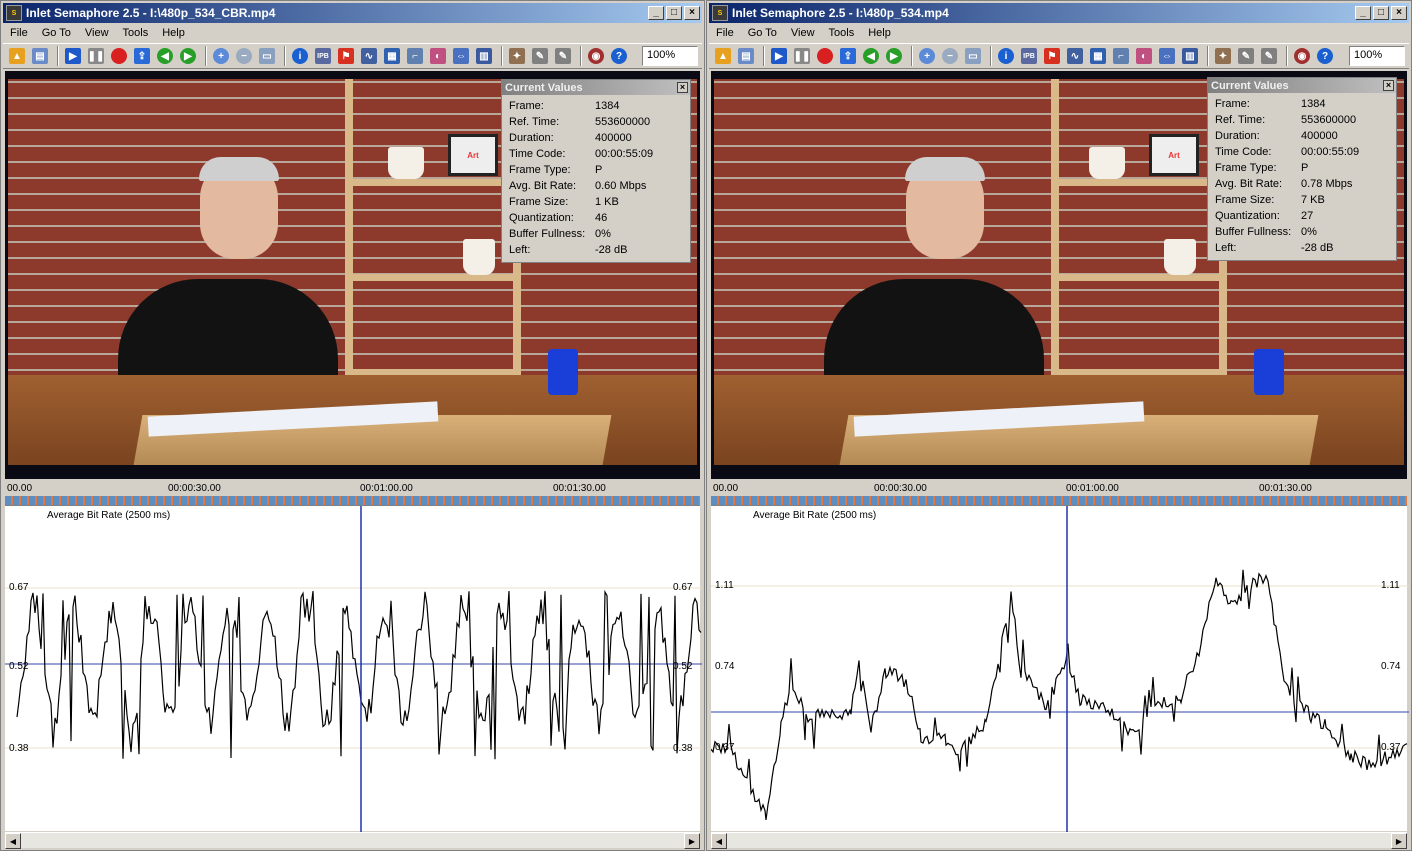  I want to click on value-text: 400000, so click(613, 138).